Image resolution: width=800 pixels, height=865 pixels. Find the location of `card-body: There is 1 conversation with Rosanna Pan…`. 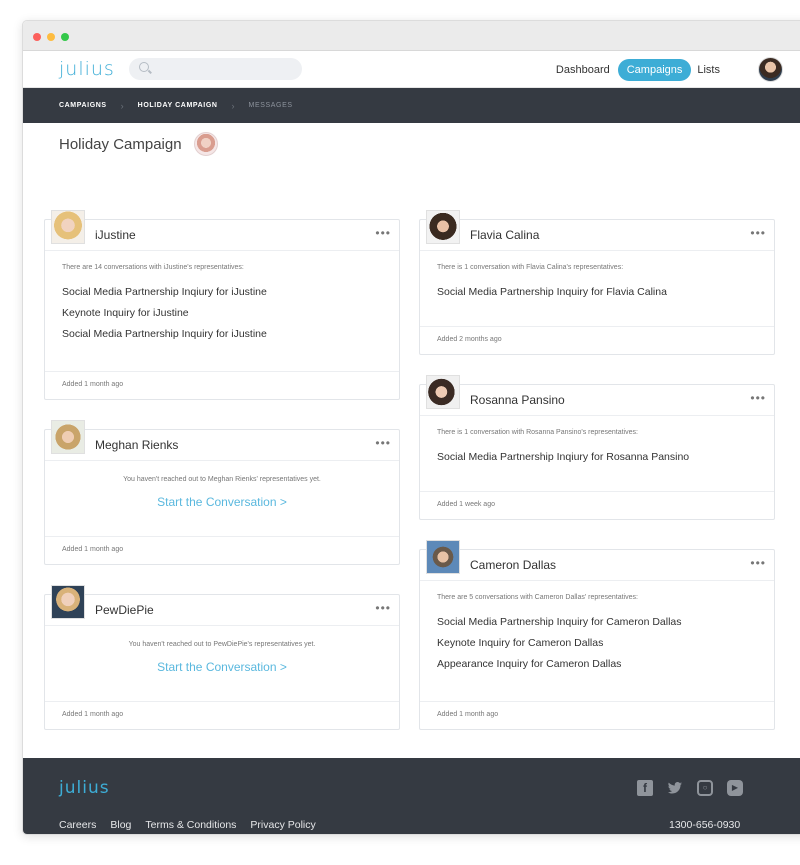

card-body: There is 1 conversation with Rosanna Pan… is located at coordinates (597, 439).